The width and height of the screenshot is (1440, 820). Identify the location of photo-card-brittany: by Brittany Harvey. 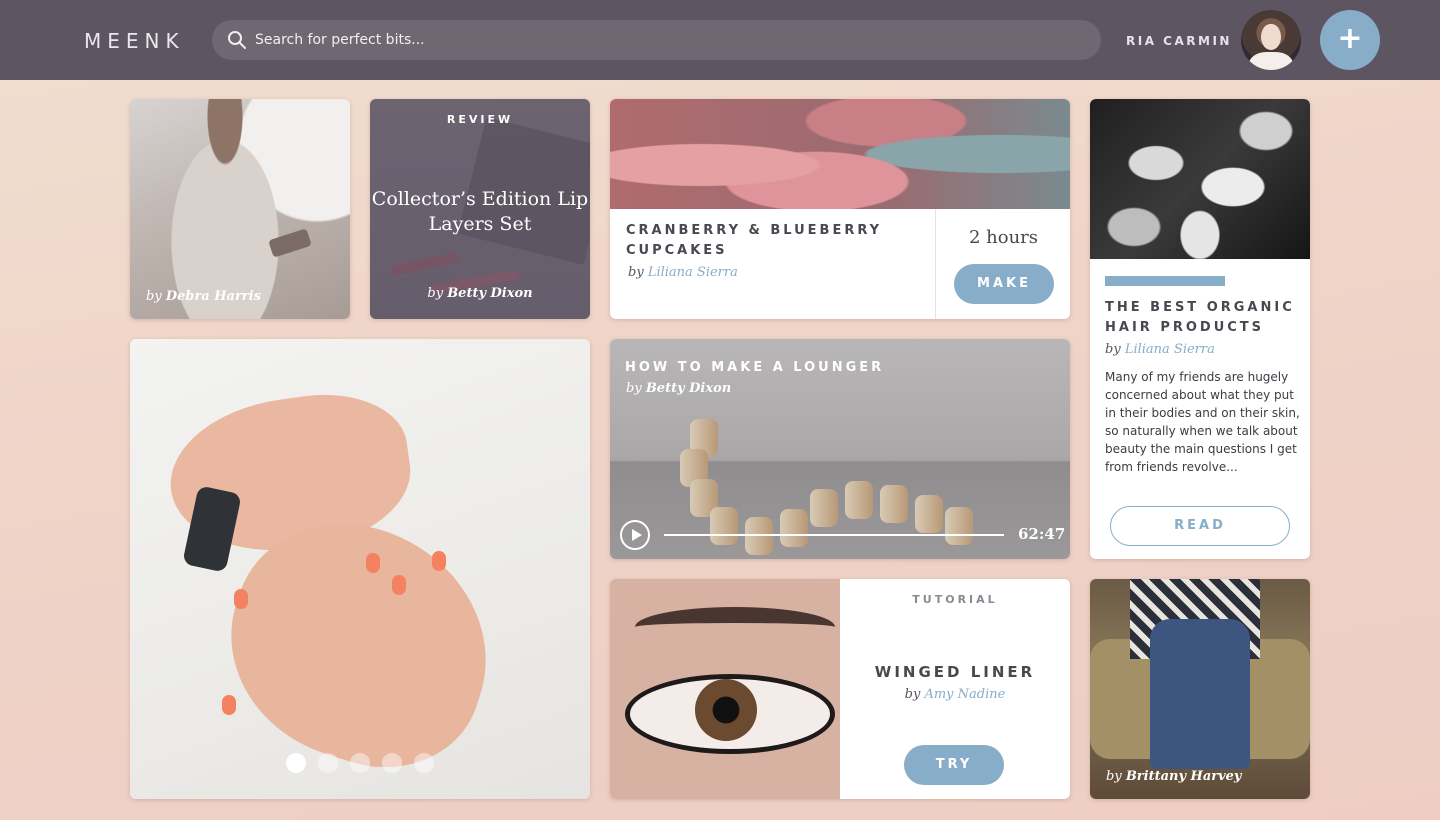
(1200, 689).